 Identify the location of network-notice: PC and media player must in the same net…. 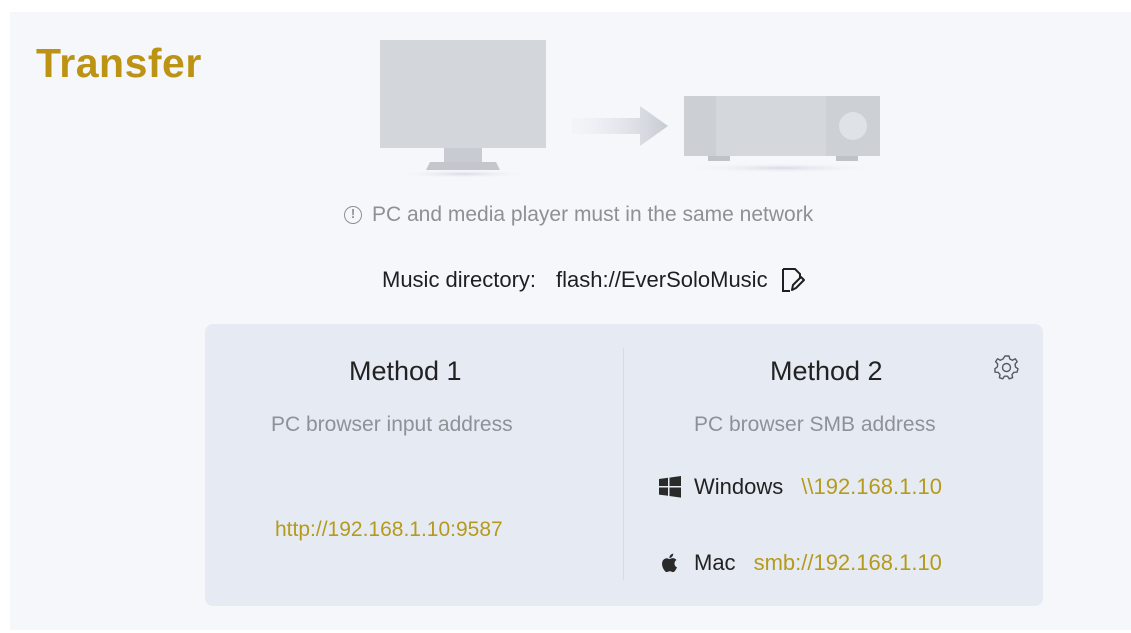
(578, 215).